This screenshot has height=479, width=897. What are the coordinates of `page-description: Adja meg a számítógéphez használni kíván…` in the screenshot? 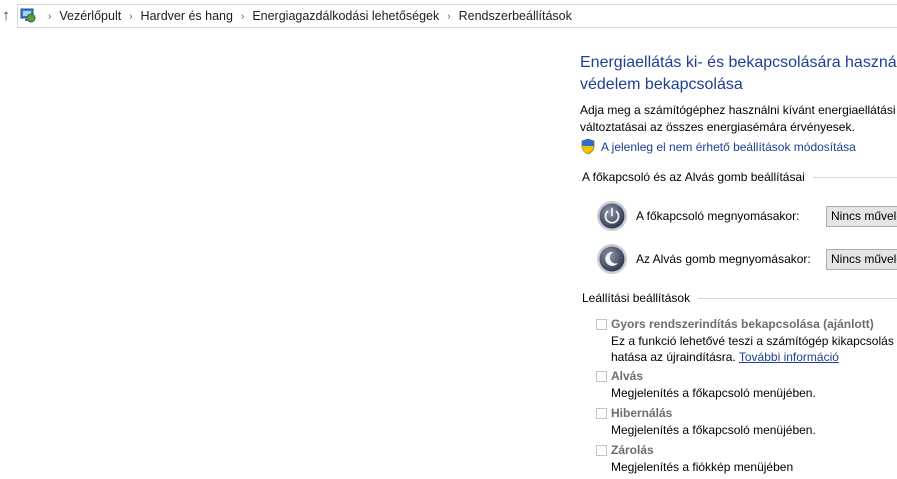 It's located at (738, 118).